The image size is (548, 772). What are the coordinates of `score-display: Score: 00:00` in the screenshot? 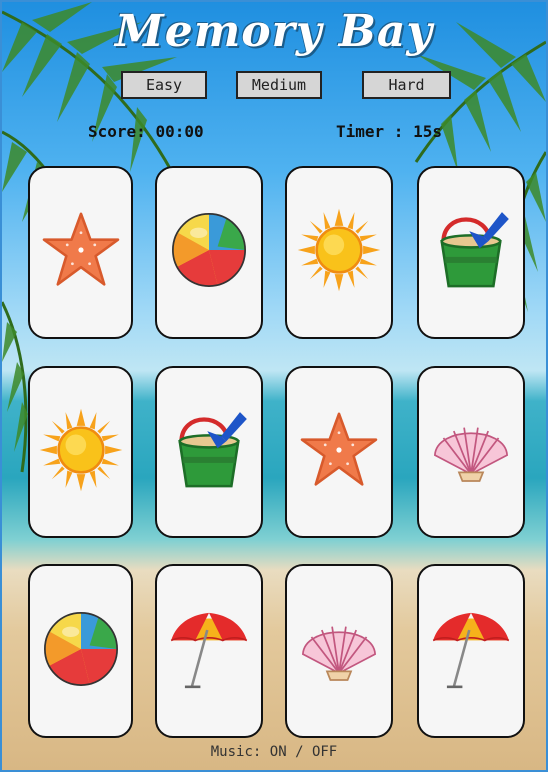 It's located at (146, 131).